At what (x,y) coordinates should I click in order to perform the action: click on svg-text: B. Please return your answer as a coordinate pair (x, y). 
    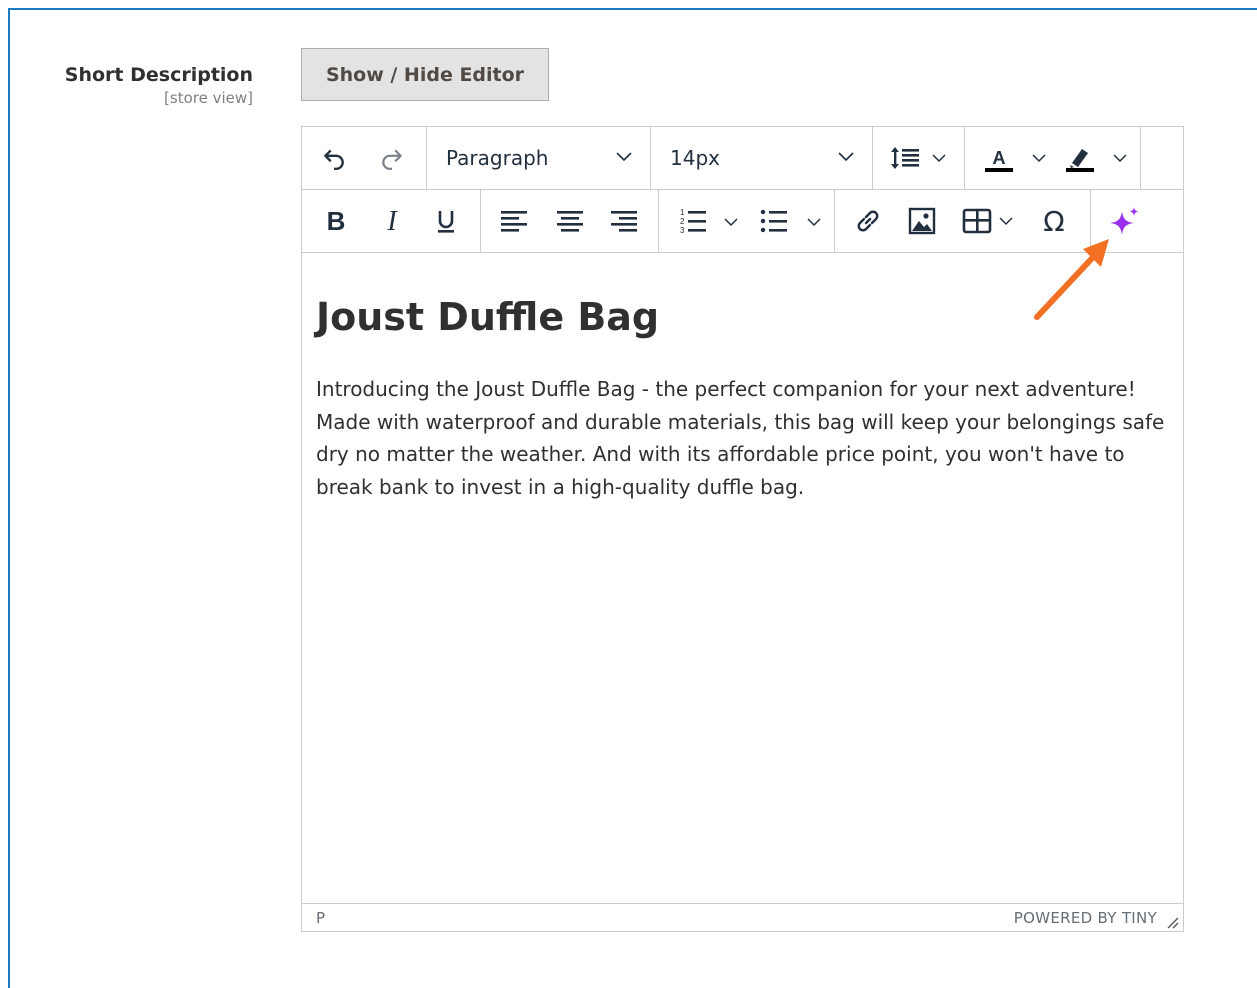
    Looking at the image, I should click on (336, 221).